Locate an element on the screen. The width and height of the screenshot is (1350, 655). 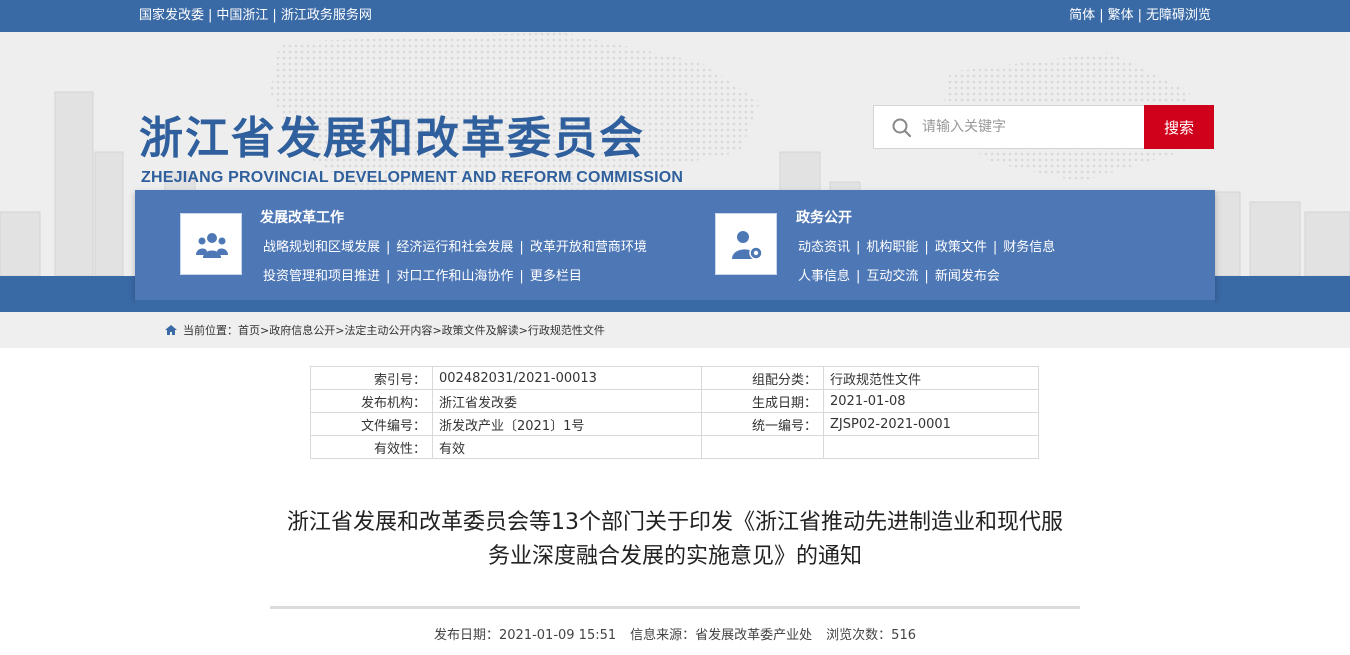
meta-value-publisher: 浙江省发改委 is located at coordinates (567, 401).